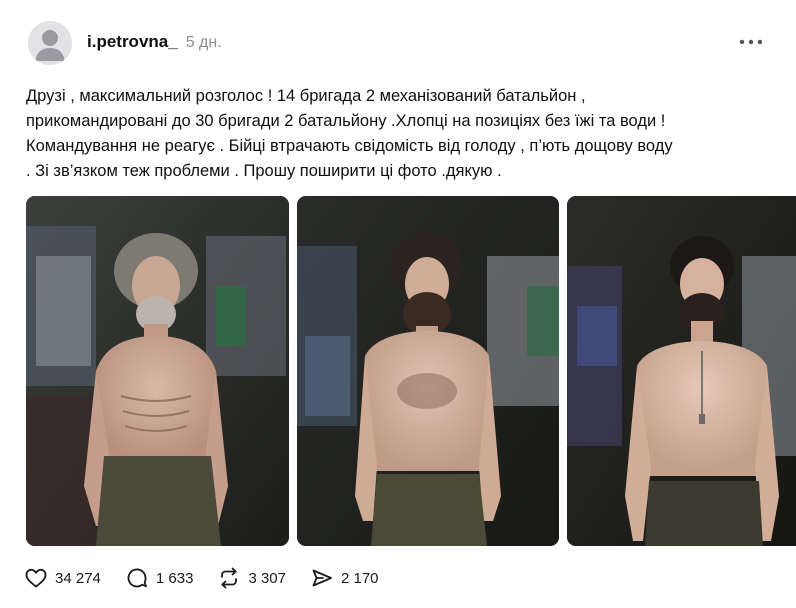 Image resolution: width=796 pixels, height=608 pixels. Describe the element at coordinates (213, 578) in the screenshot. I see `action-bar: 34 274 1 633 3 307 2 170` at that location.